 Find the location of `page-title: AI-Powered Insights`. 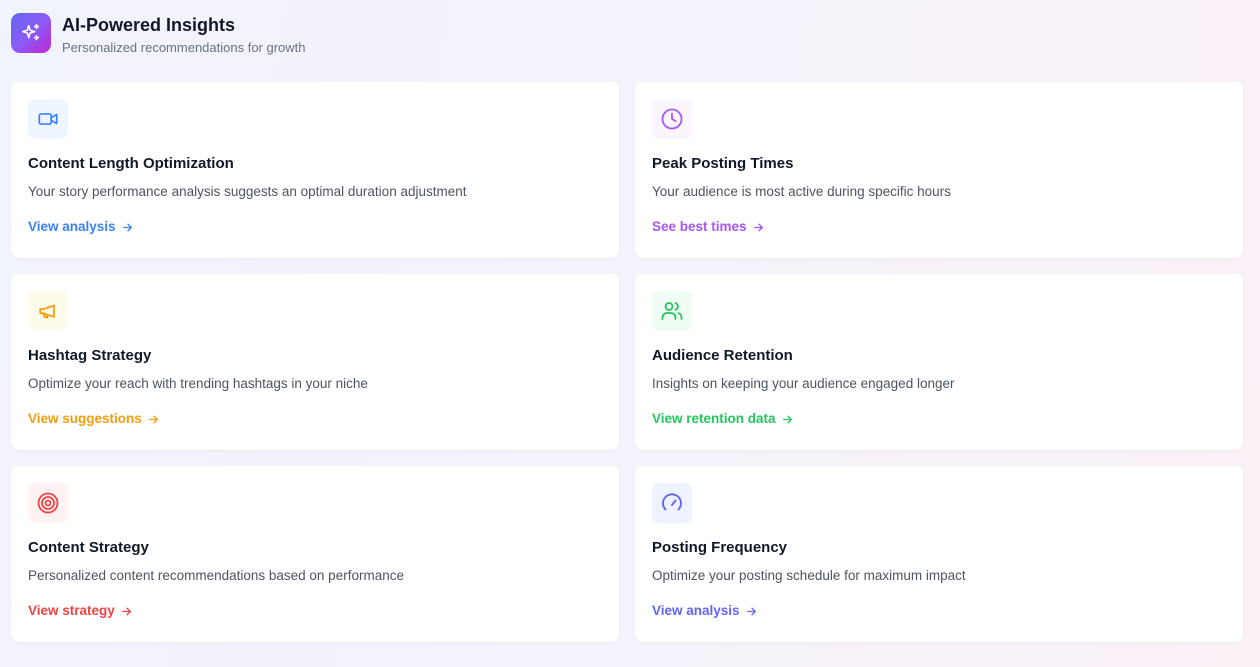

page-title: AI-Powered Insights is located at coordinates (149, 25).